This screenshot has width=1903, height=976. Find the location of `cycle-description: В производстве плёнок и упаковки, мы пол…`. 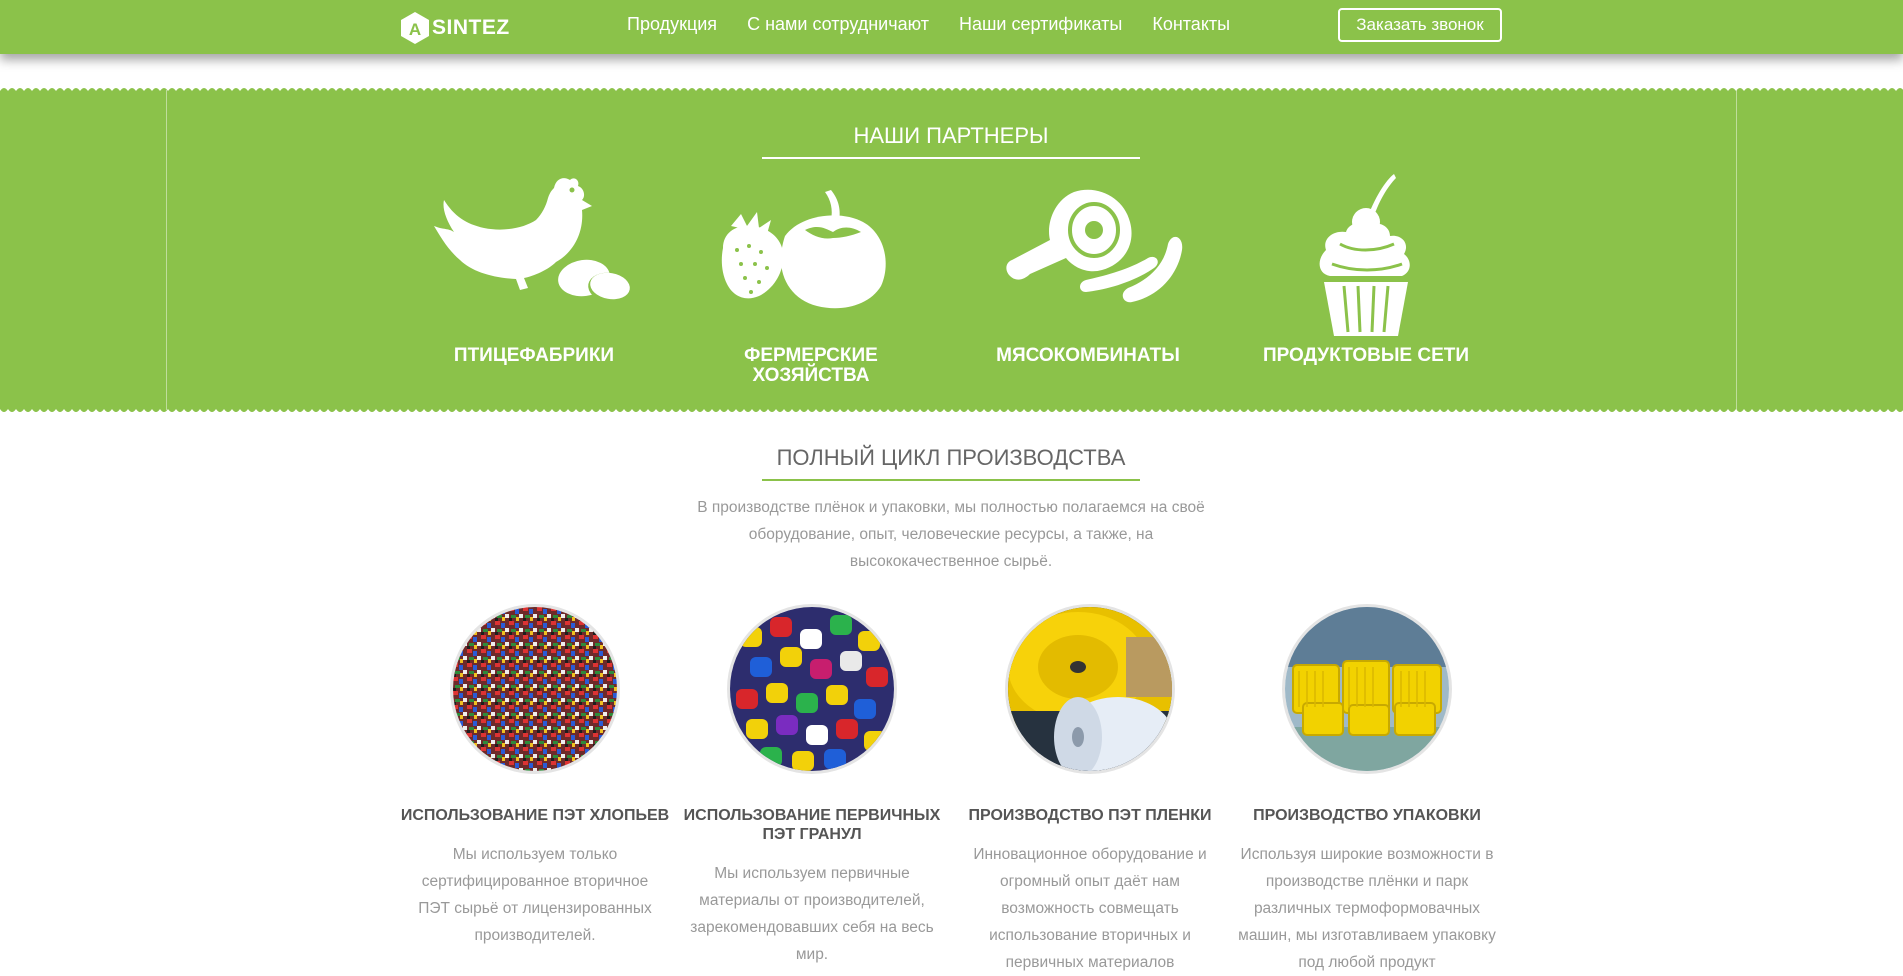

cycle-description: В производстве плёнок и упаковки, мы пол… is located at coordinates (951, 534).